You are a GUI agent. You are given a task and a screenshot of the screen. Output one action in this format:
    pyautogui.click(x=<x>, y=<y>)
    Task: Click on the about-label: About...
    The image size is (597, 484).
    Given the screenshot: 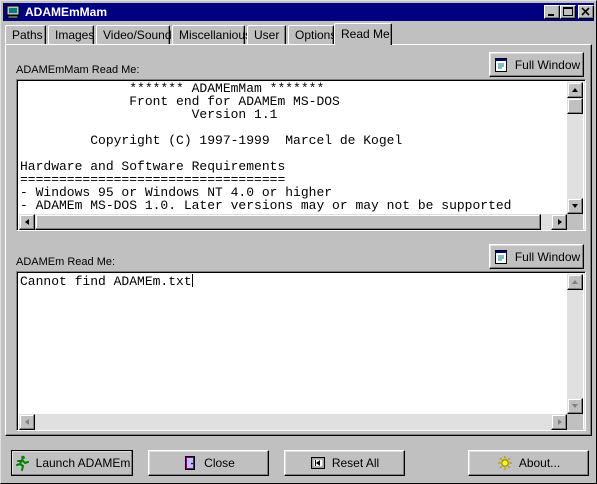 What is the action you would take?
    pyautogui.click(x=539, y=463)
    